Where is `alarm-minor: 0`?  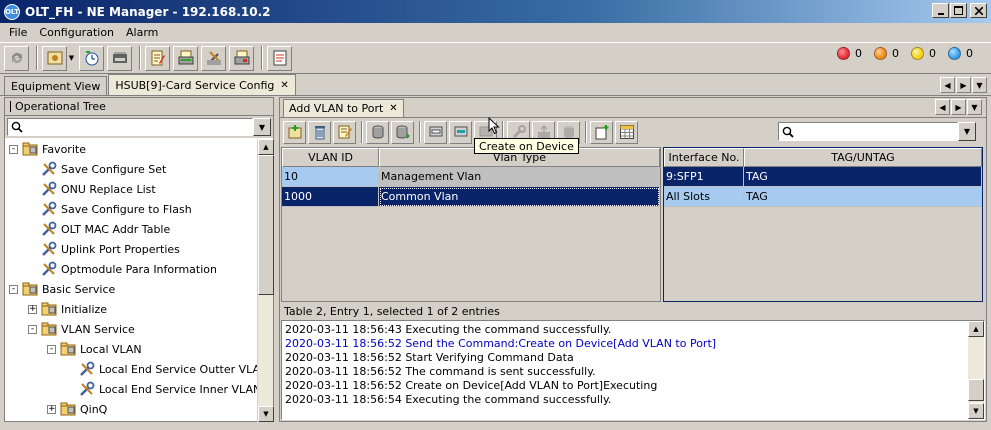
alarm-minor: 0 is located at coordinates (923, 53).